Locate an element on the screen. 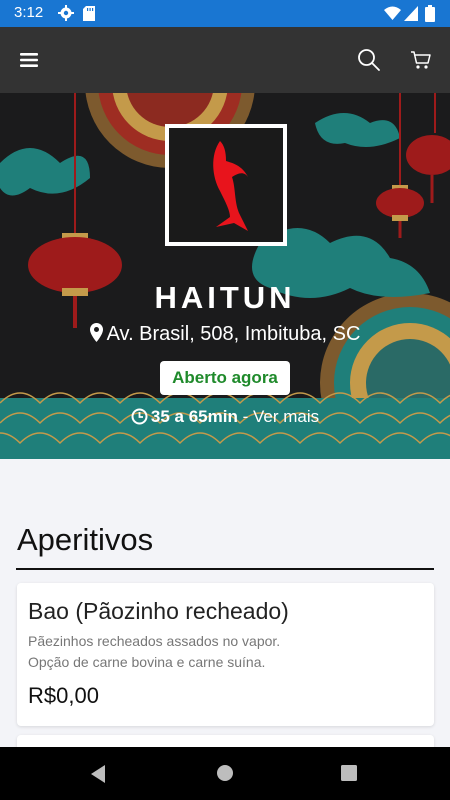 The height and width of the screenshot is (800, 450). navigation-bar is located at coordinates (225, 773).